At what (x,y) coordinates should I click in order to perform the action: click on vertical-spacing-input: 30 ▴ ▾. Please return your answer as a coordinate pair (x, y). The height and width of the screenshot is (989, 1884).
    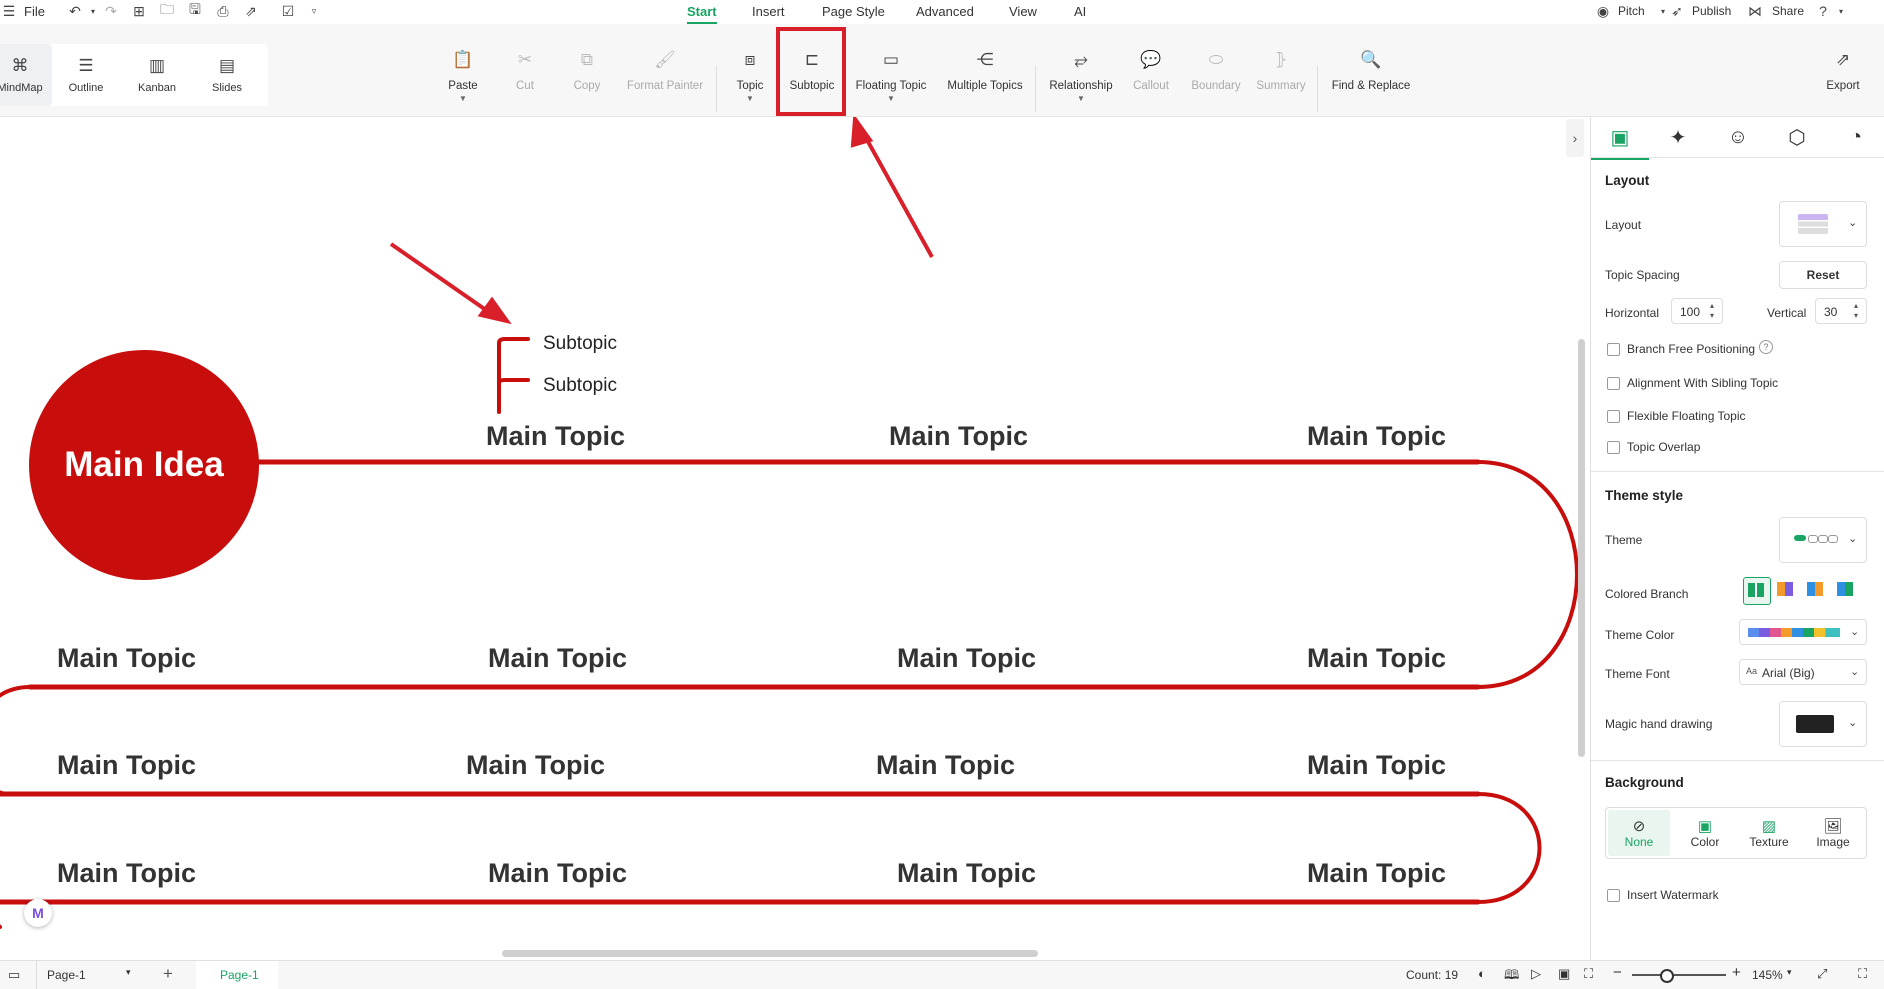
    Looking at the image, I should click on (1841, 311).